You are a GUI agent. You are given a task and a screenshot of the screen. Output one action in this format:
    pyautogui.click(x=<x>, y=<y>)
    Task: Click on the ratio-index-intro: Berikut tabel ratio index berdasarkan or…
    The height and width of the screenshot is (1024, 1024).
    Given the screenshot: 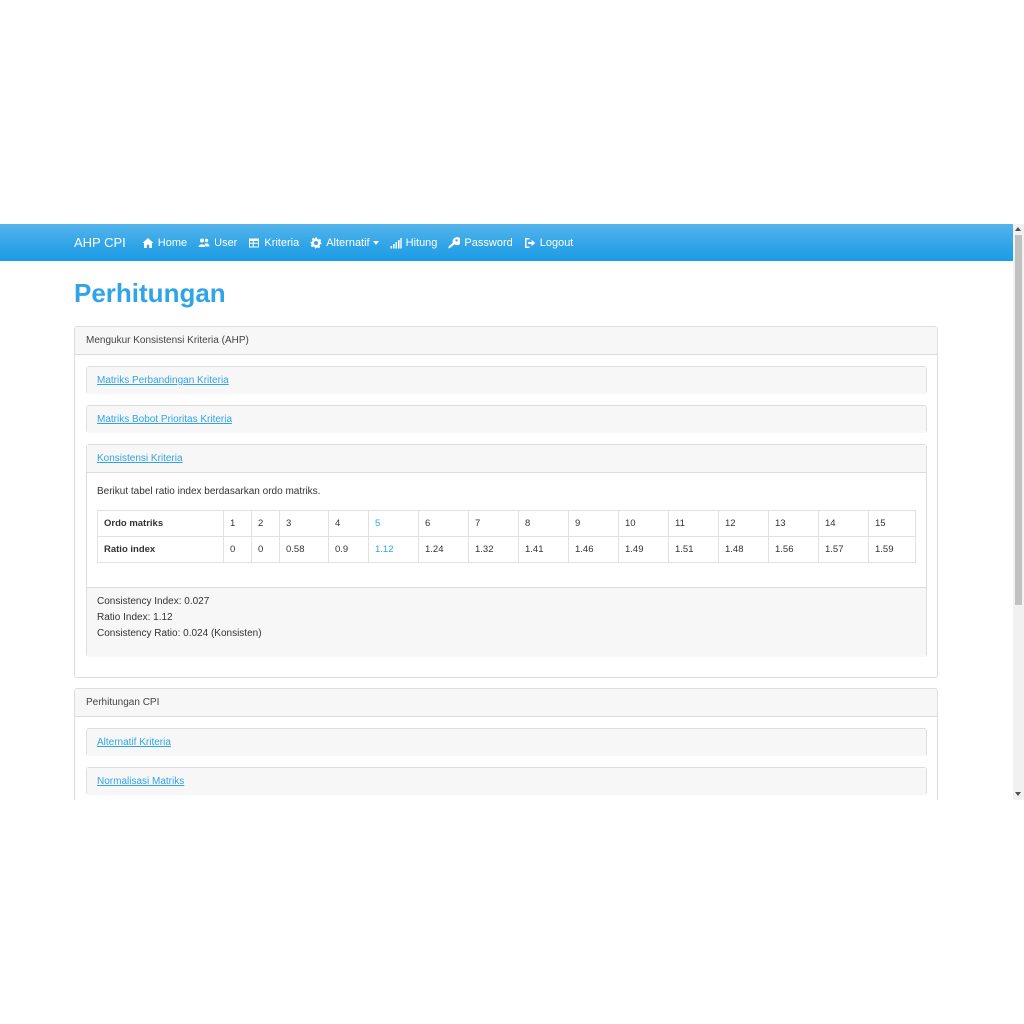 What is the action you would take?
    pyautogui.click(x=209, y=491)
    